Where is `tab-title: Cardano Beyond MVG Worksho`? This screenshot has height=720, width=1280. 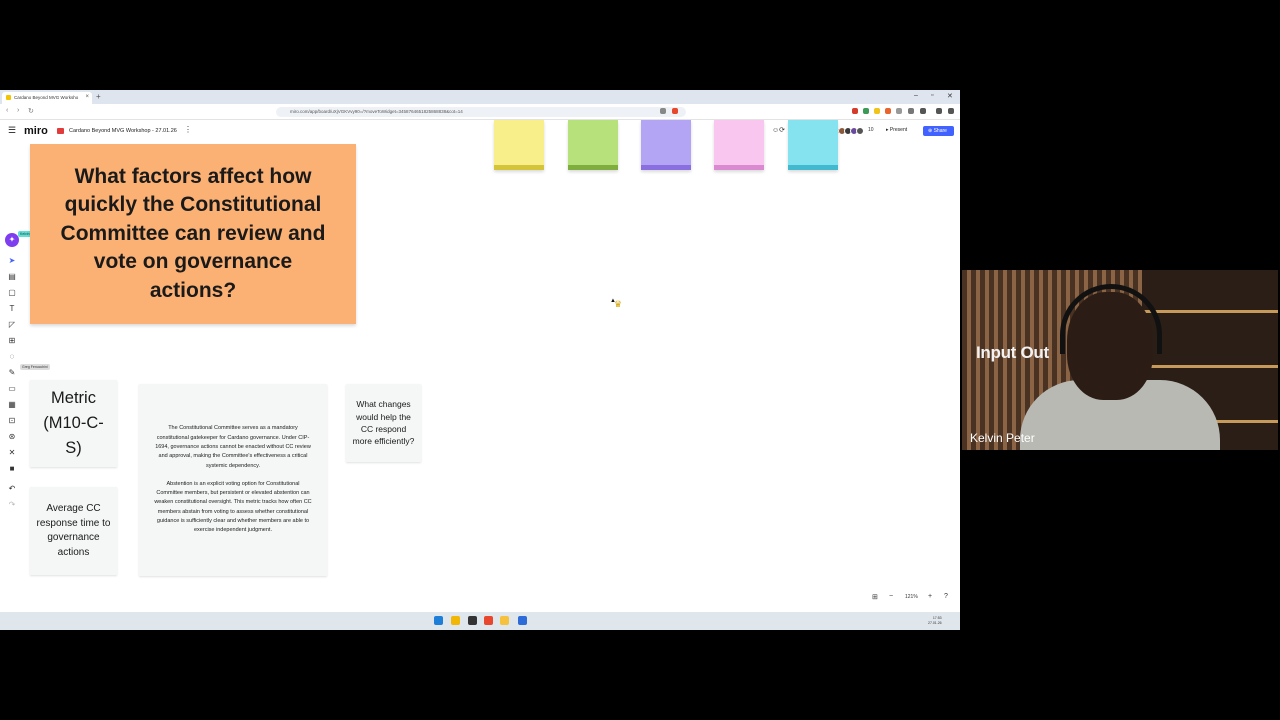
tab-title: Cardano Beyond MVG Worksho is located at coordinates (46, 97).